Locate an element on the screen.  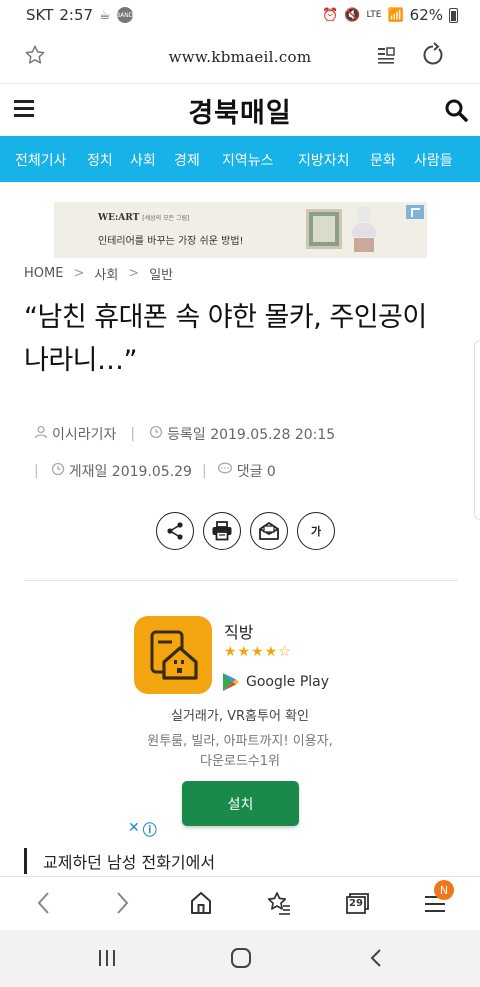
notification-badge: N is located at coordinates (444, 890).